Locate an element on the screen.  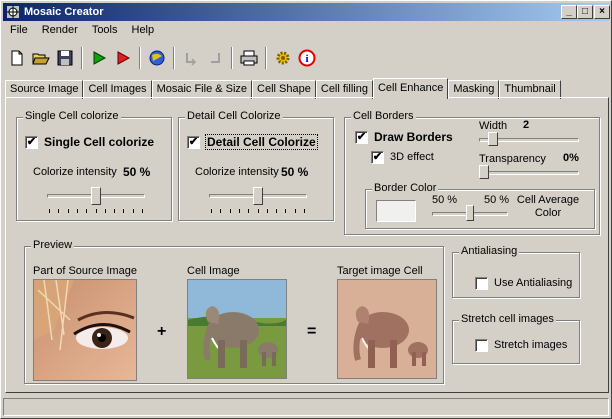
new-file-icon is located at coordinates (16, 58).